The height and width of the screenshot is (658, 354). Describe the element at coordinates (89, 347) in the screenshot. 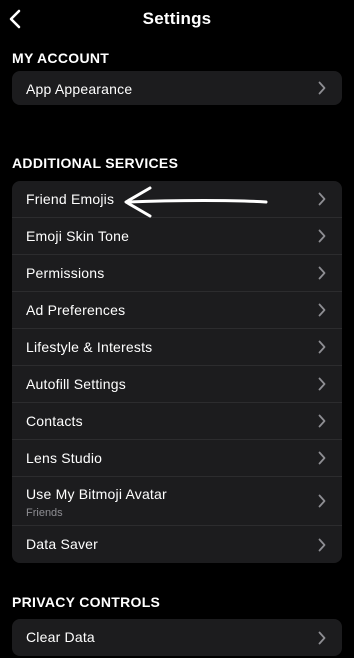

I see `settings-item-label: Lifestyle & Interests` at that location.